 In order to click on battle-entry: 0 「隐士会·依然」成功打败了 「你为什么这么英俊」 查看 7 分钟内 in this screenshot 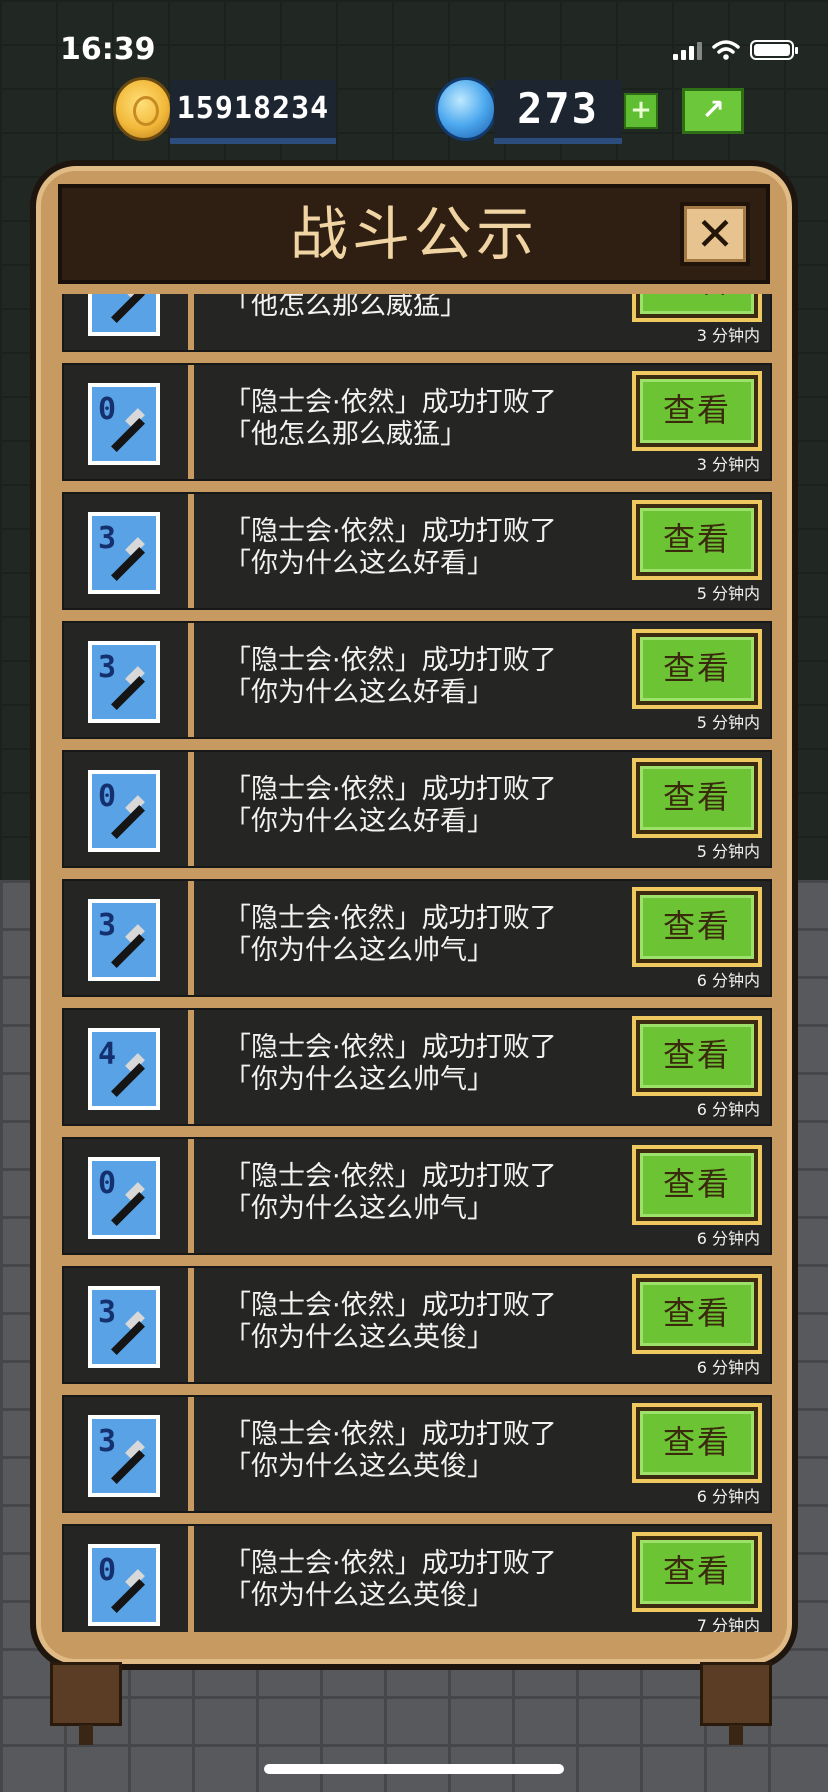, I will do `click(417, 1578)`.